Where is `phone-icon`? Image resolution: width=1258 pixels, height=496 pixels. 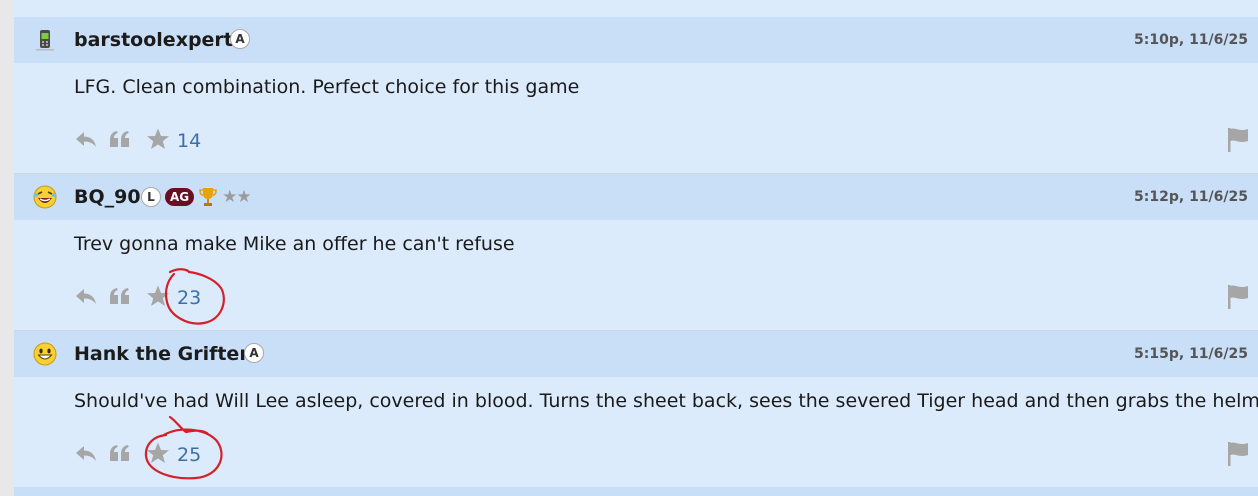 phone-icon is located at coordinates (45, 40).